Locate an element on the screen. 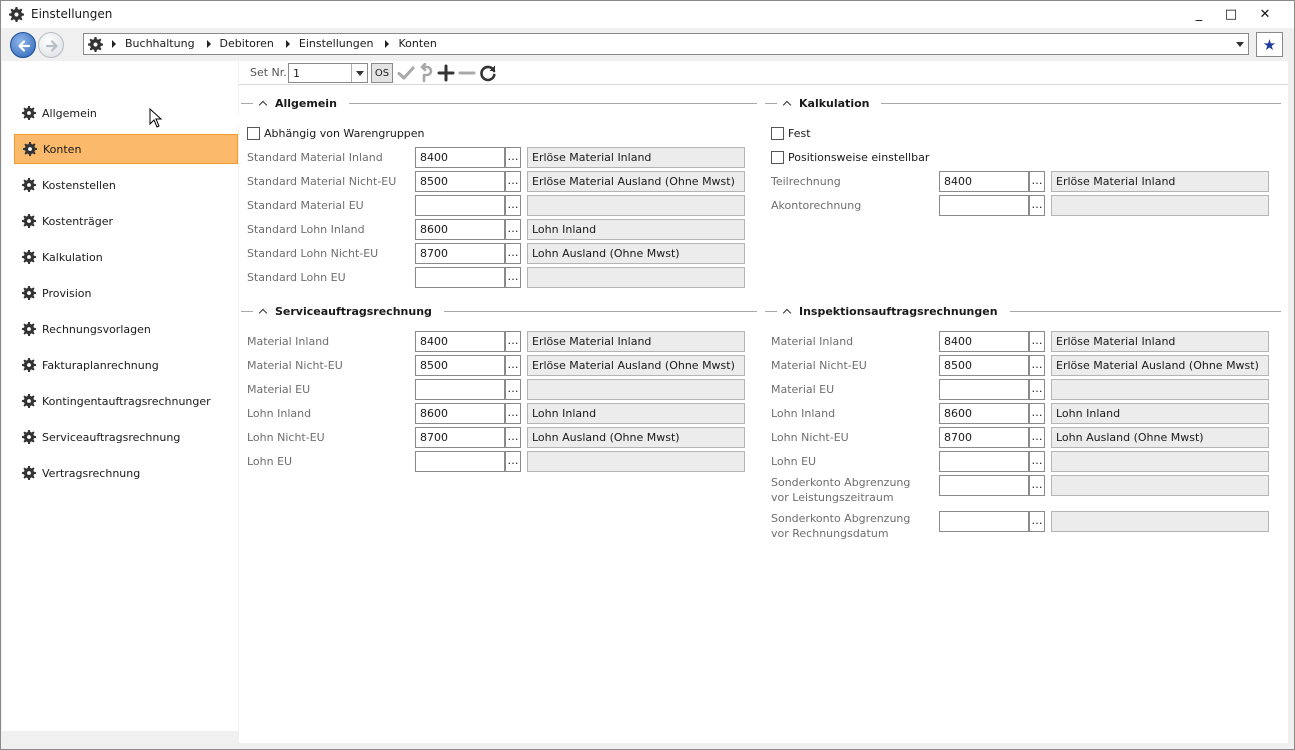  breadcrumb-item: Debitoren is located at coordinates (247, 43).